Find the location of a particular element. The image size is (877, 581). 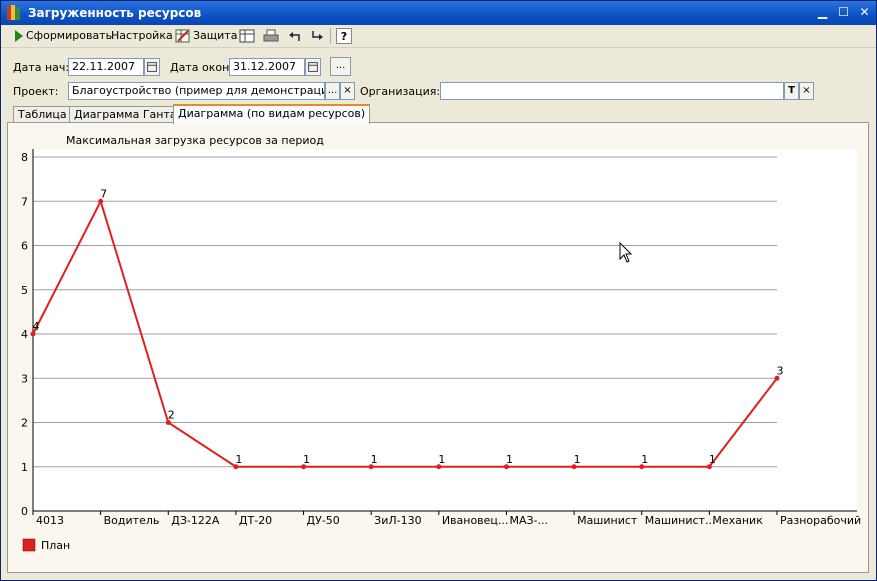

x-tick-label: Разнорабочий is located at coordinates (820, 520).